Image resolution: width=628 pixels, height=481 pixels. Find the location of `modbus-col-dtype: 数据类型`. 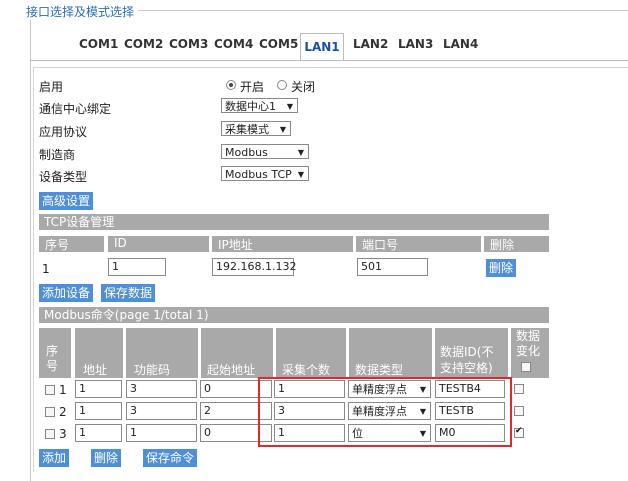

modbus-col-dtype: 数据类型 is located at coordinates (390, 353).